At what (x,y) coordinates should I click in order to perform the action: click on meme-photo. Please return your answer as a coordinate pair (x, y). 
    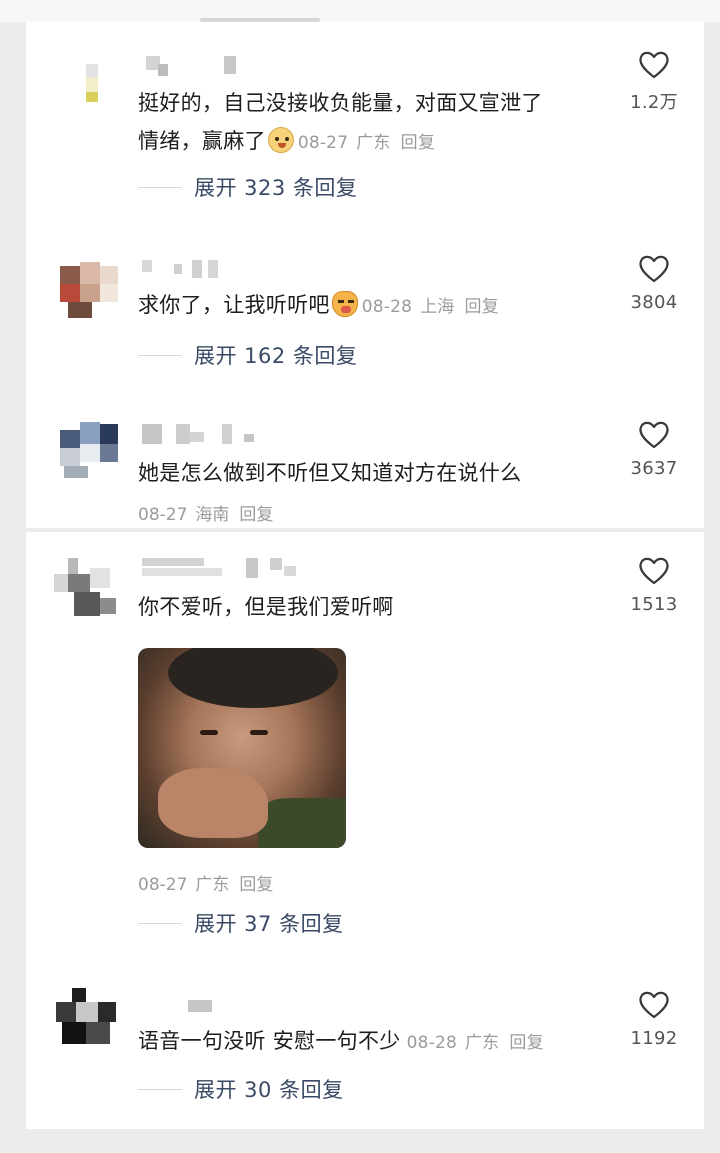
    Looking at the image, I should click on (242, 748).